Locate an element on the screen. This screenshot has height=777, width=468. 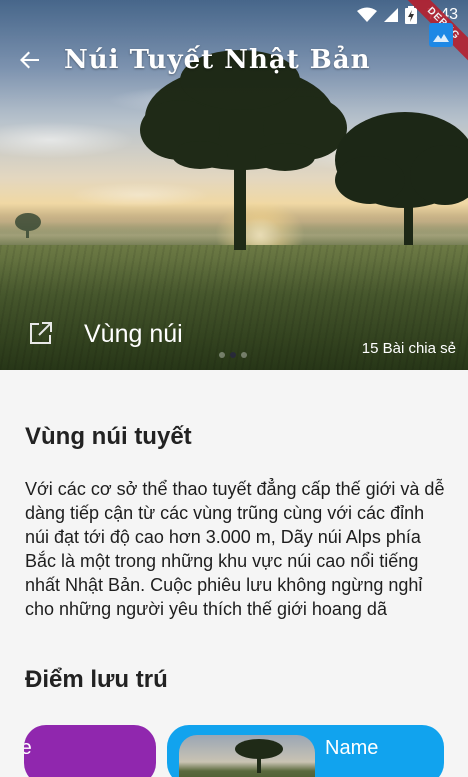
lodging-card-label: me is located at coordinates (28, 748).